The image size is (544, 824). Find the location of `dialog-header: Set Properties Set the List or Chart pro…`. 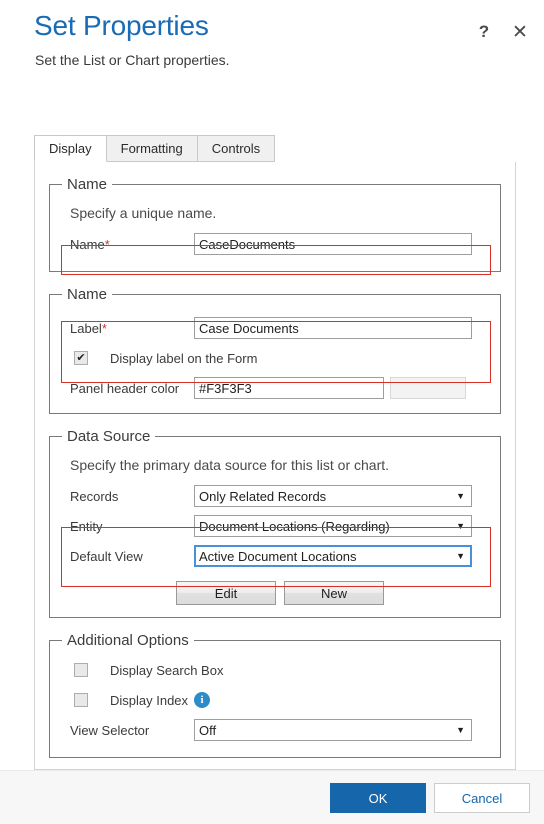

dialog-header: Set Properties Set the List or Chart pro… is located at coordinates (272, 50).